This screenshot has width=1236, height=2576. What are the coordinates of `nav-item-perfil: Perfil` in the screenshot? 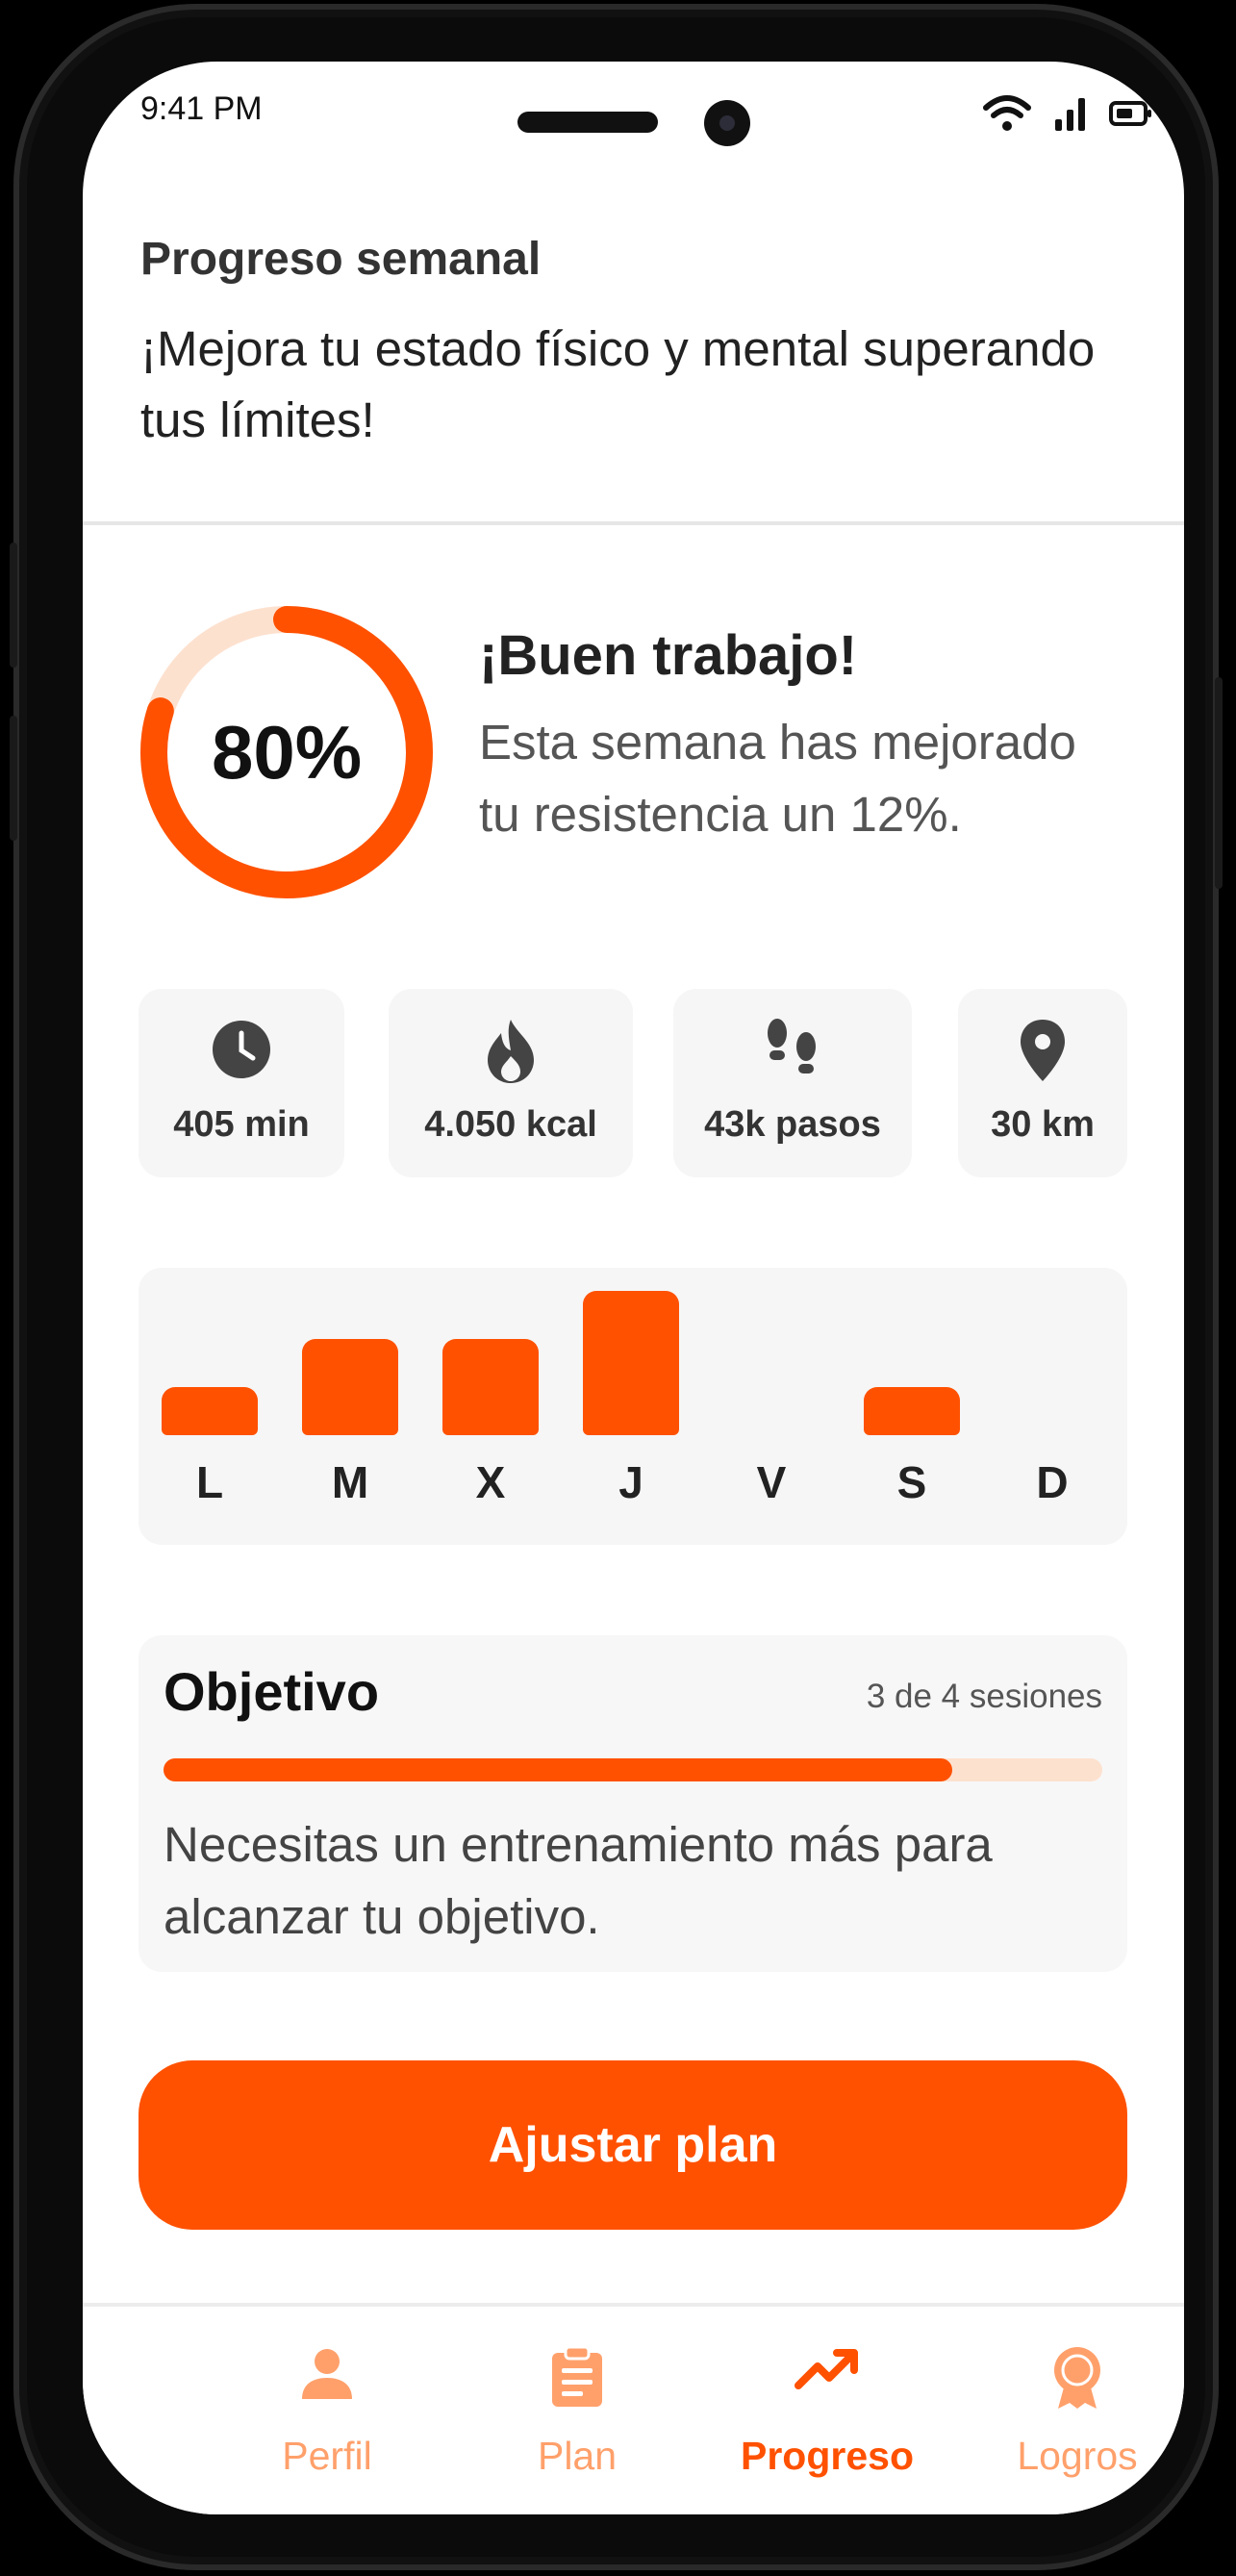 It's located at (327, 2403).